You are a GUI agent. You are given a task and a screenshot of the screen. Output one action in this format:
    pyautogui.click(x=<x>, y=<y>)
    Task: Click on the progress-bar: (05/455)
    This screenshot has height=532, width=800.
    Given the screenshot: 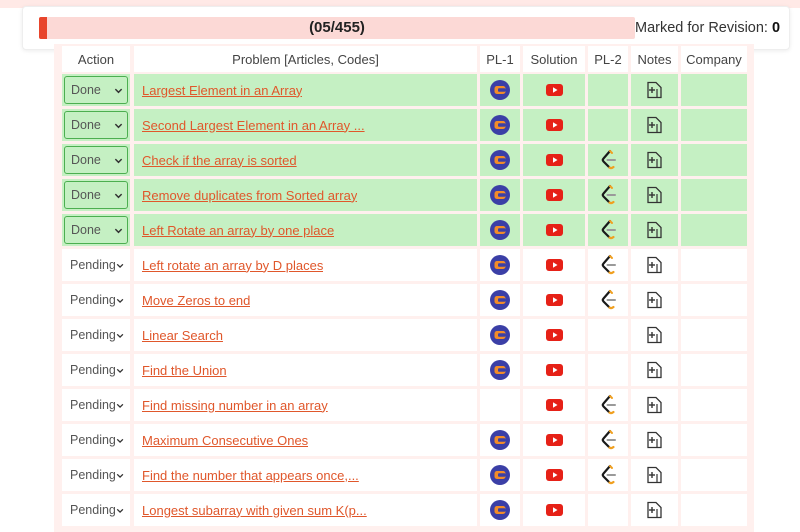 What is the action you would take?
    pyautogui.click(x=337, y=28)
    